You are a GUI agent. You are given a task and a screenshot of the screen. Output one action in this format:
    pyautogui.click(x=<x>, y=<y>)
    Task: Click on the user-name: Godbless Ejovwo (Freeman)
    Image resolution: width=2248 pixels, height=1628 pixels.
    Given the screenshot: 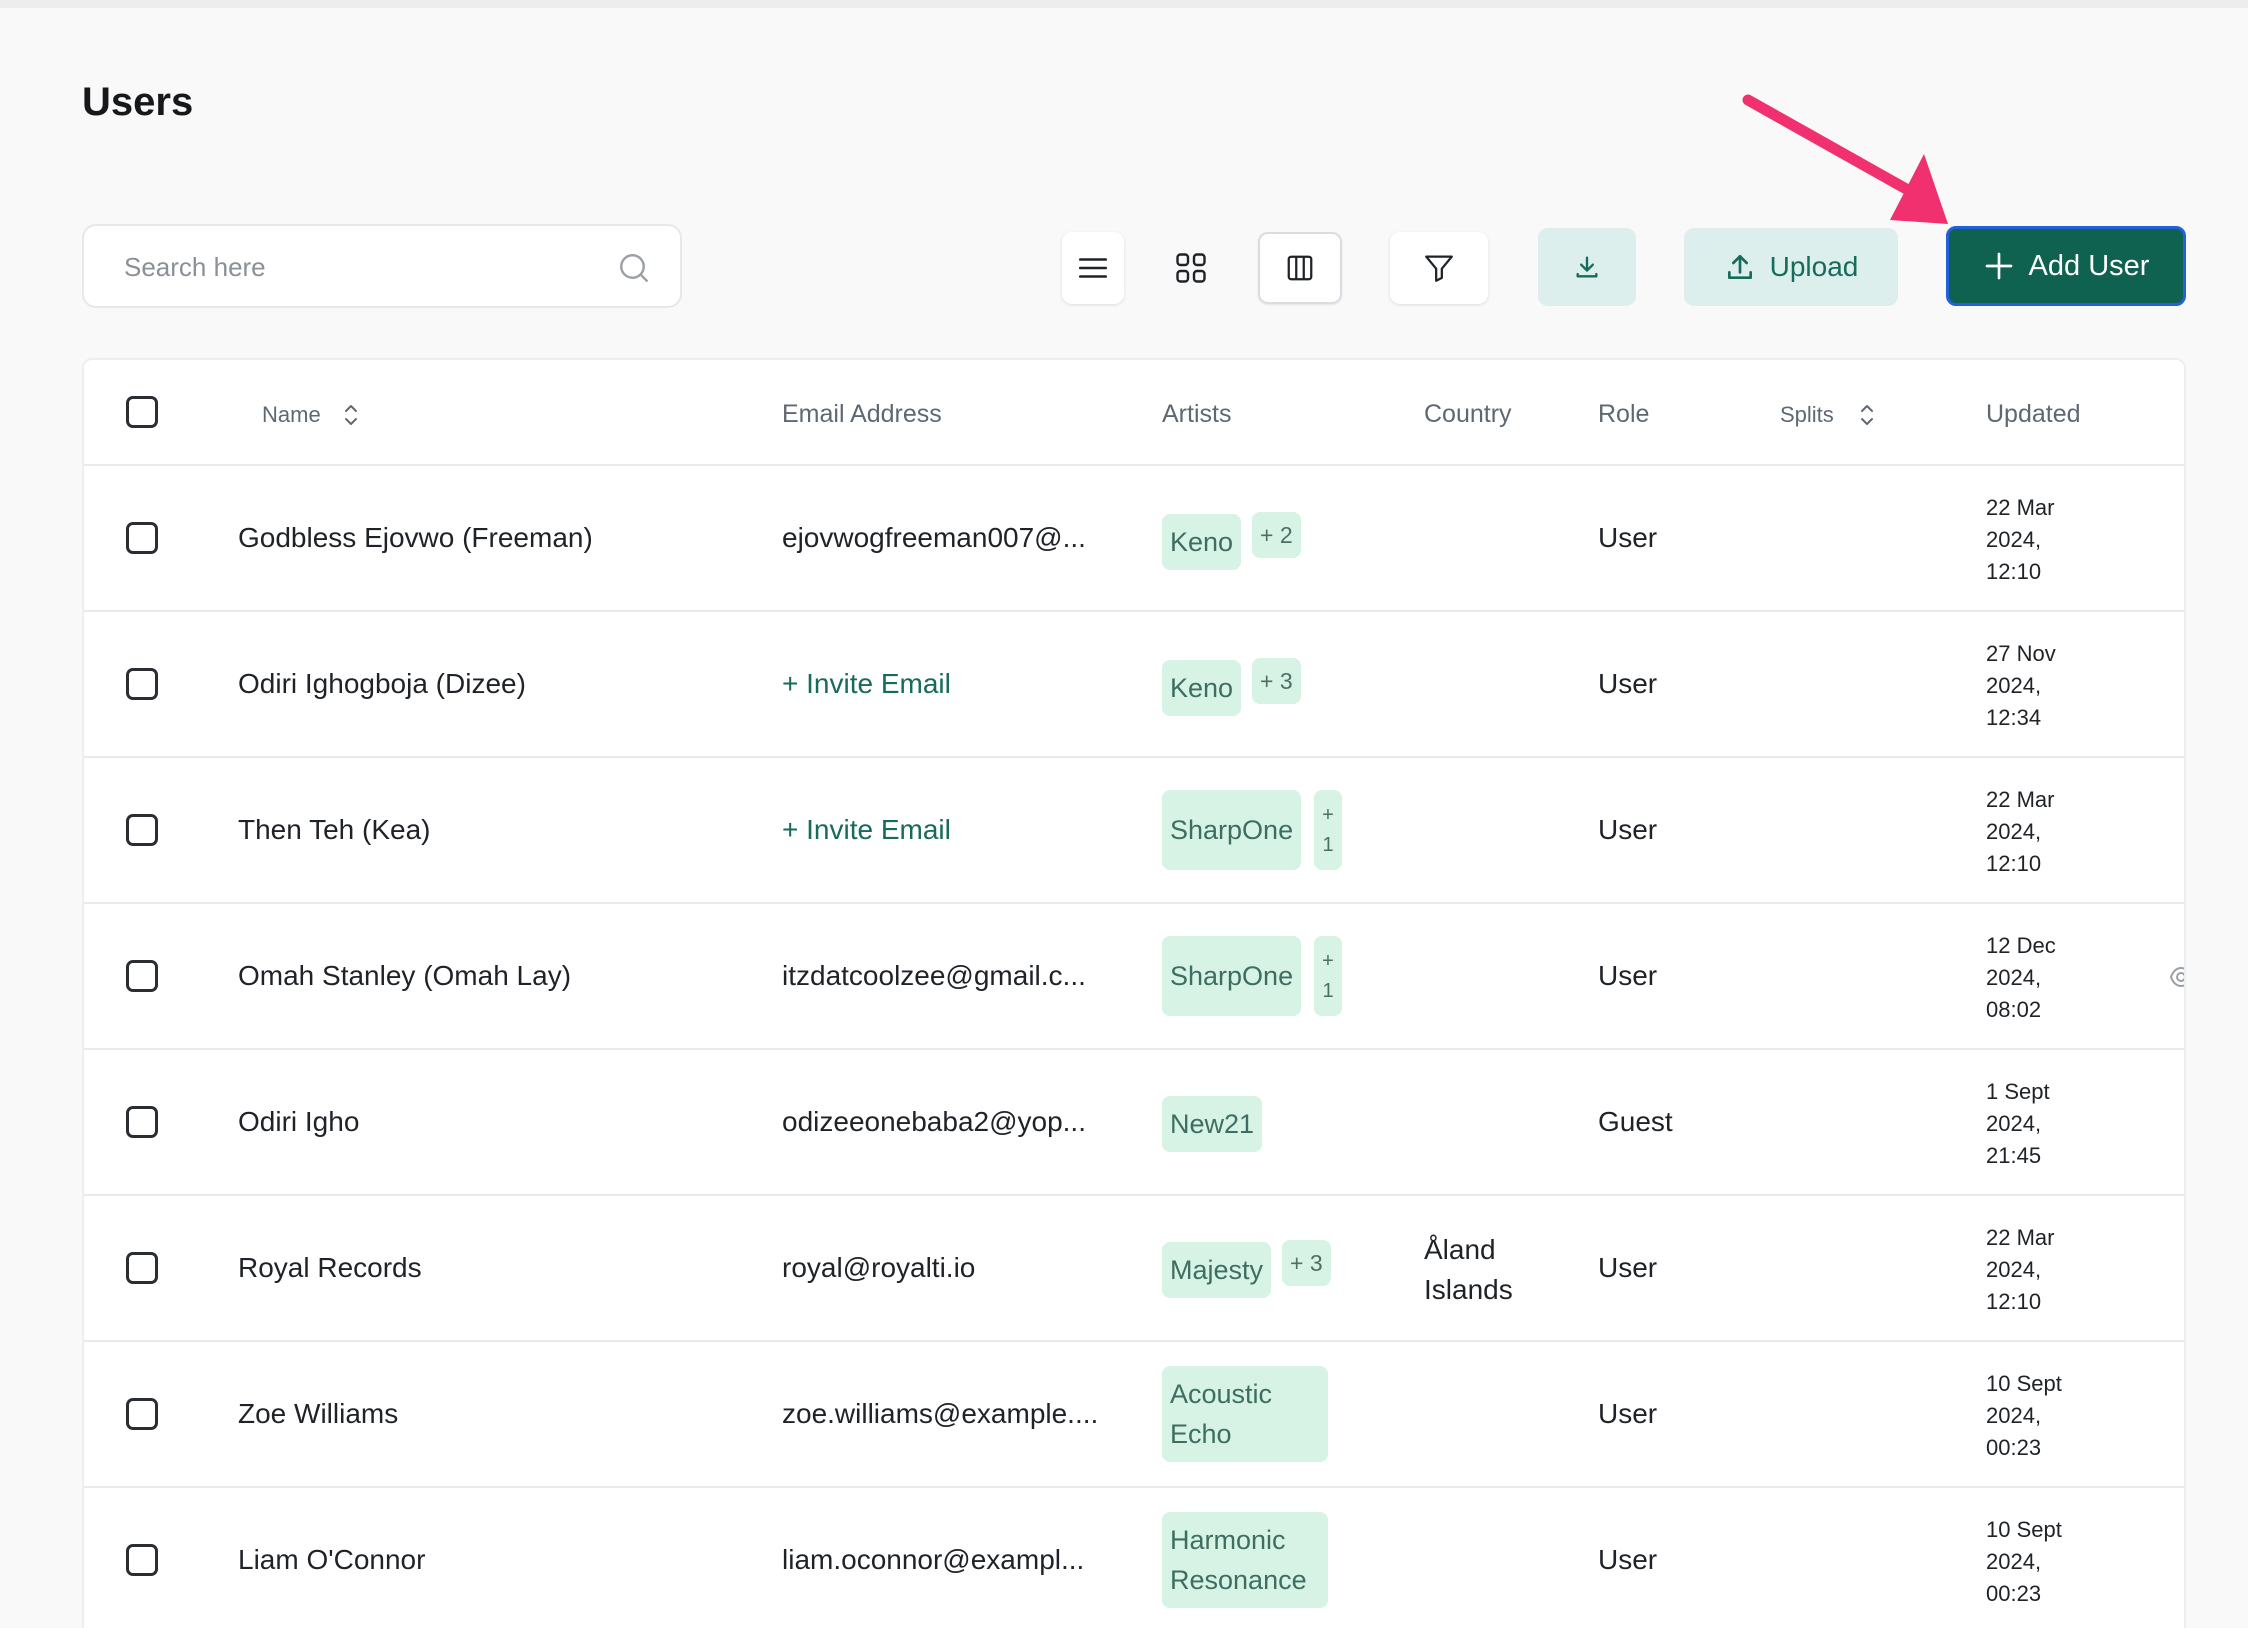 What is the action you would take?
    pyautogui.click(x=415, y=538)
    